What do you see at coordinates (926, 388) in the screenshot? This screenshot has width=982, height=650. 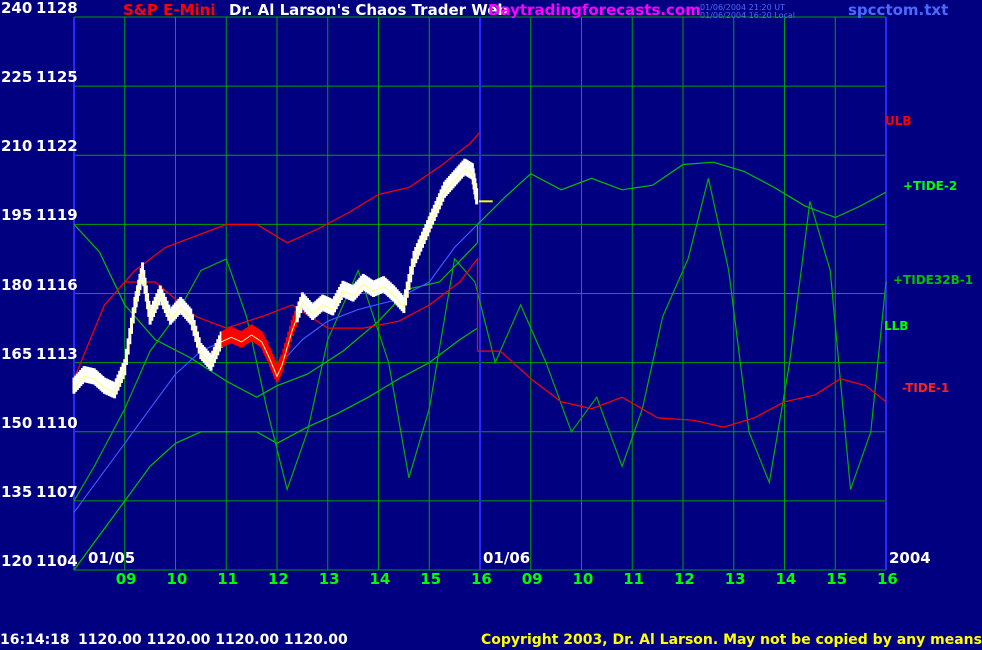 I see `curve-label-tide1: -TIDE-1` at bounding box center [926, 388].